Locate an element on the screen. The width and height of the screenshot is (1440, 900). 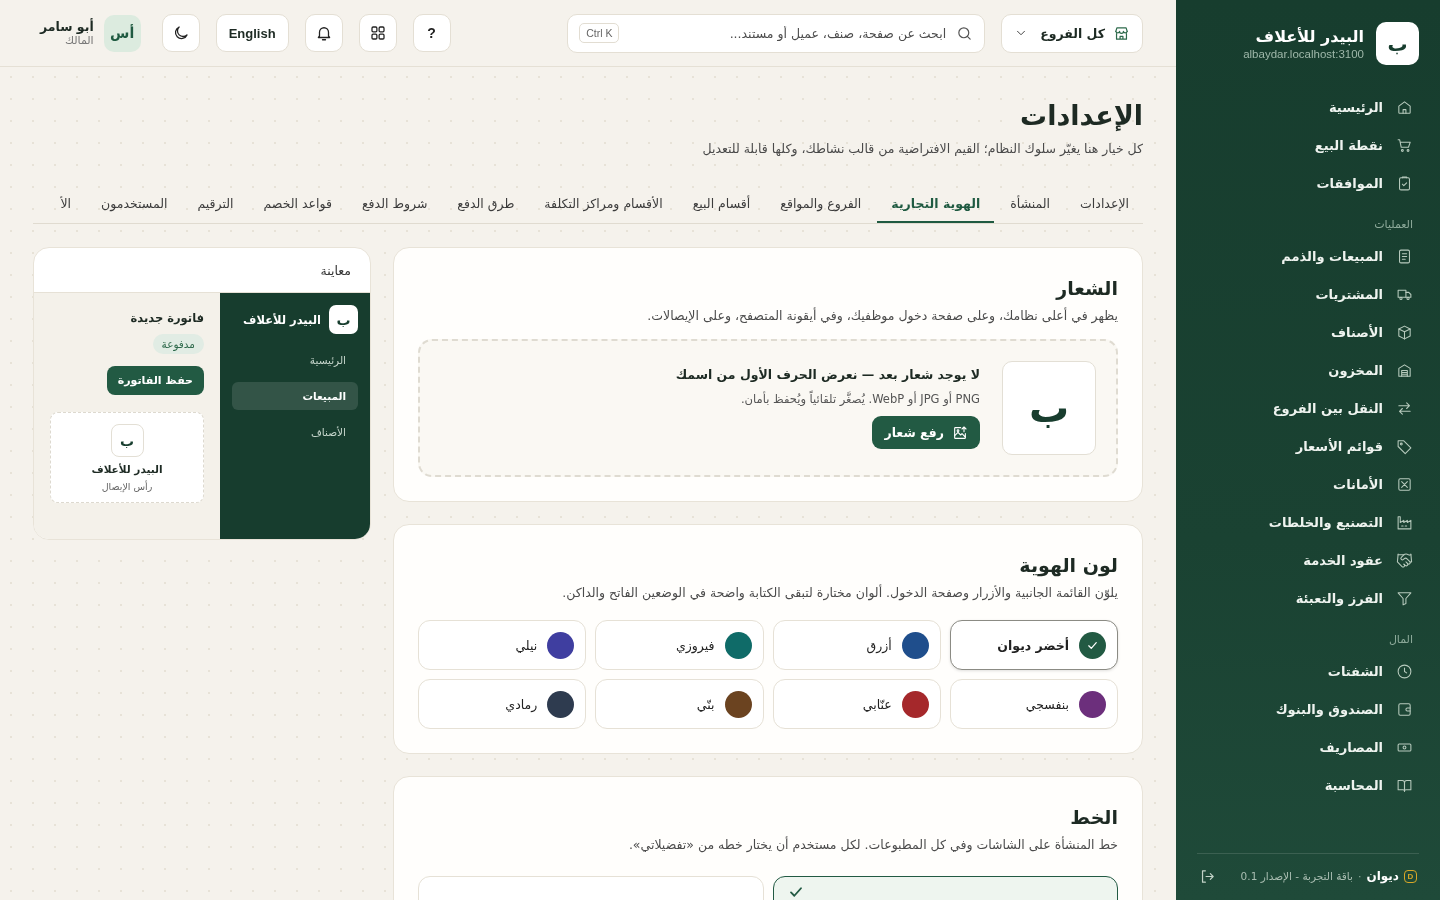
sidebar-item: الموافقات is located at coordinates (1308, 183).